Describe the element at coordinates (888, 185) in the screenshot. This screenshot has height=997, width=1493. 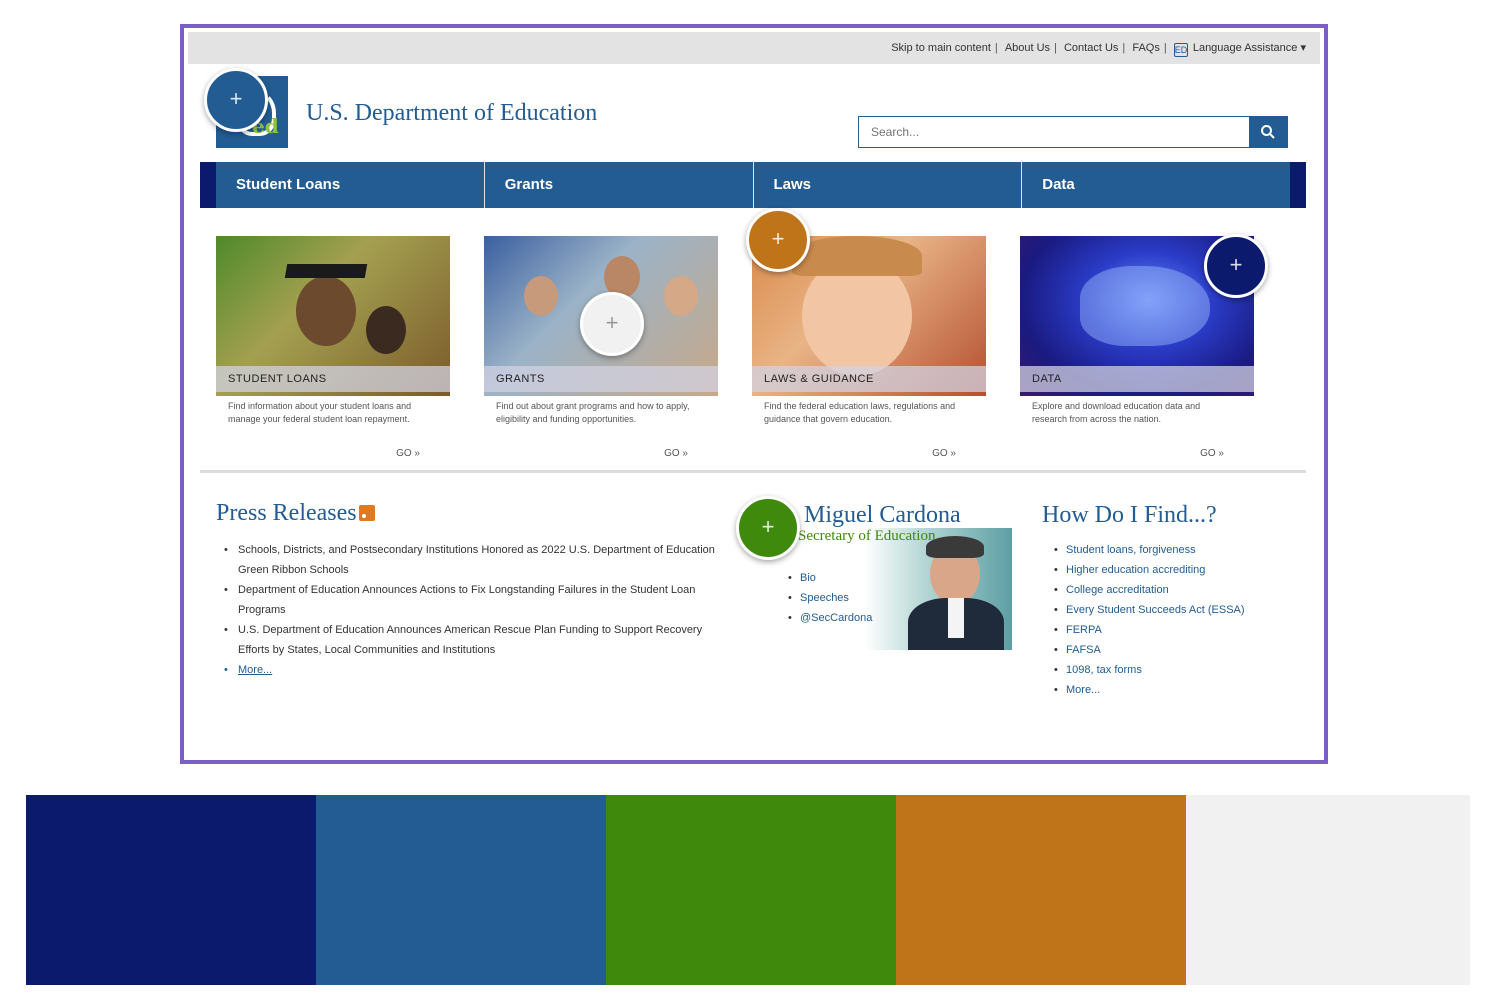
I see `nav-item-laws: Laws` at that location.